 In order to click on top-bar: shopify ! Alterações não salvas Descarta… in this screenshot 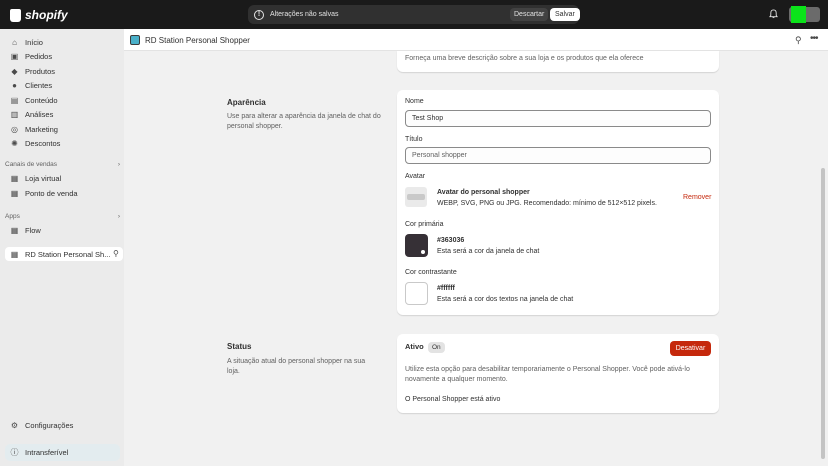, I will do `click(414, 14)`.